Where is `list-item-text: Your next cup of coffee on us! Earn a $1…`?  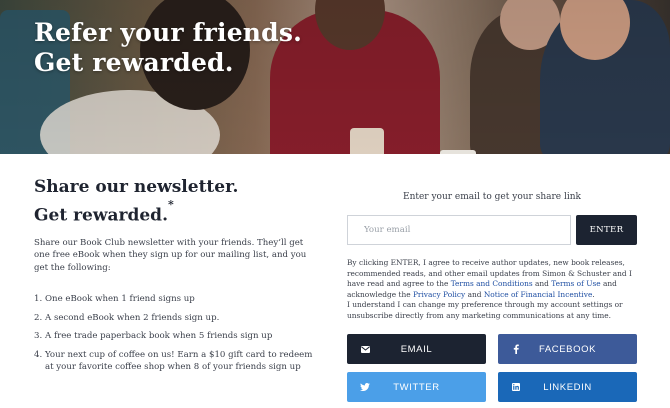 list-item-text: Your next cup of coffee on us! Earn a $1… is located at coordinates (179, 361).